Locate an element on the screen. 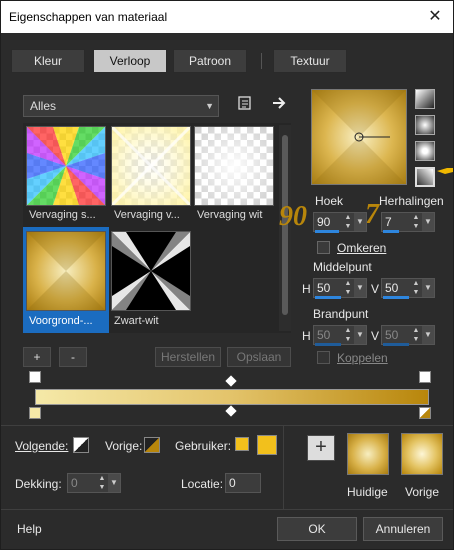  link-checkbox is located at coordinates (323, 357).